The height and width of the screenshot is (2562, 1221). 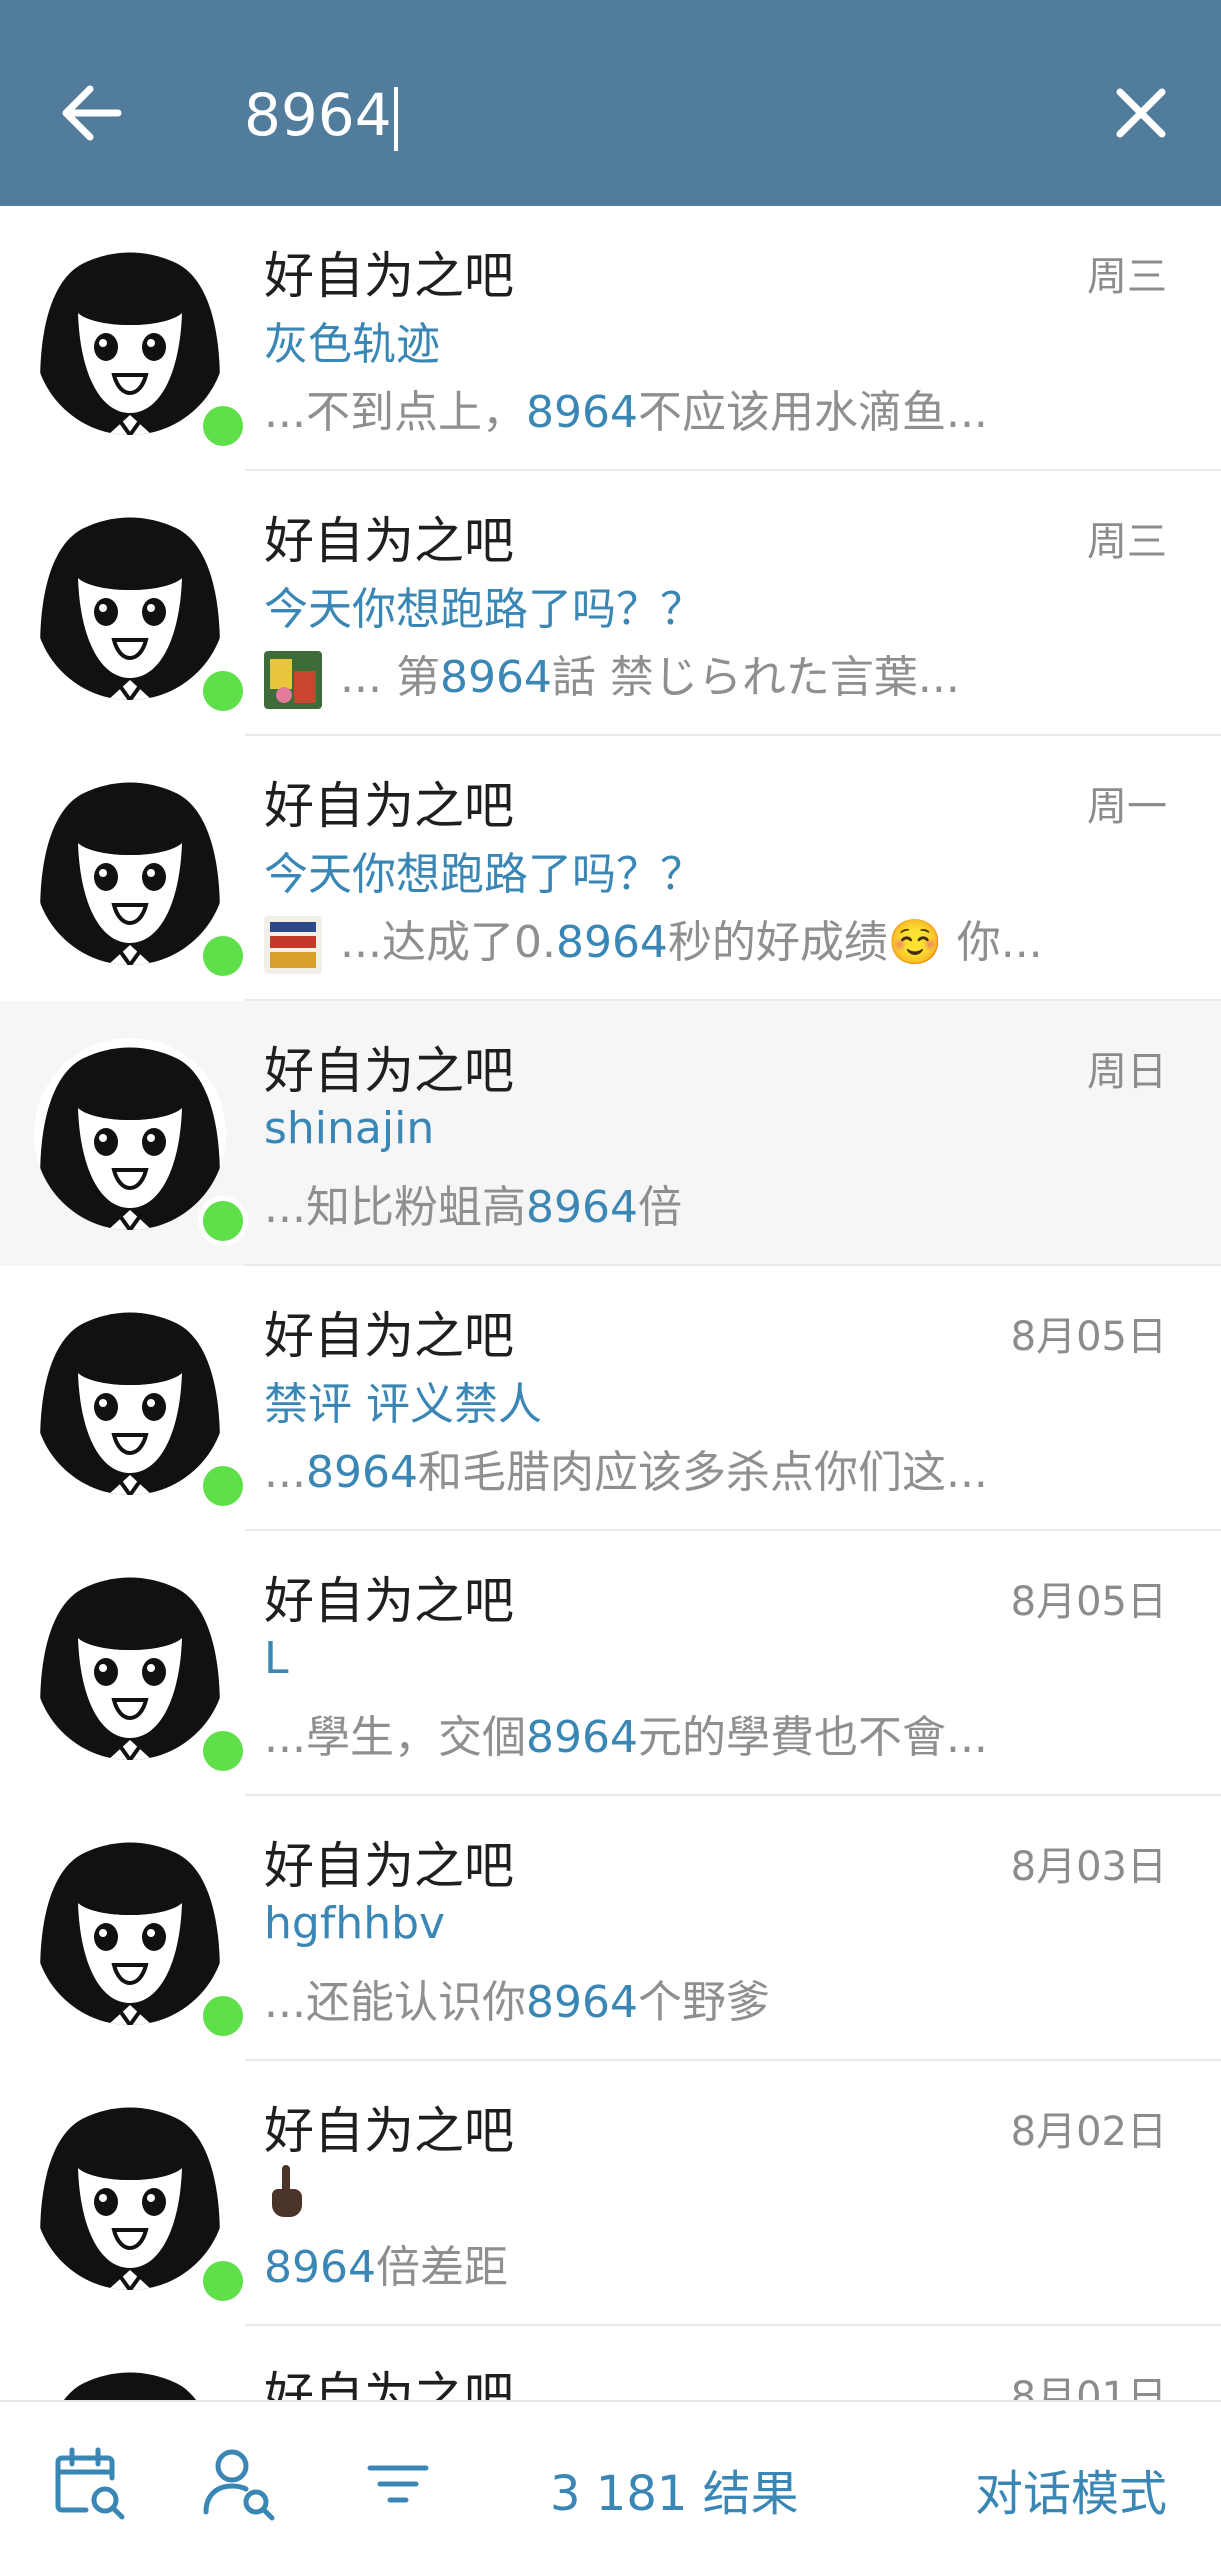 What do you see at coordinates (287, 2191) in the screenshot?
I see `pointing-up-emoji` at bounding box center [287, 2191].